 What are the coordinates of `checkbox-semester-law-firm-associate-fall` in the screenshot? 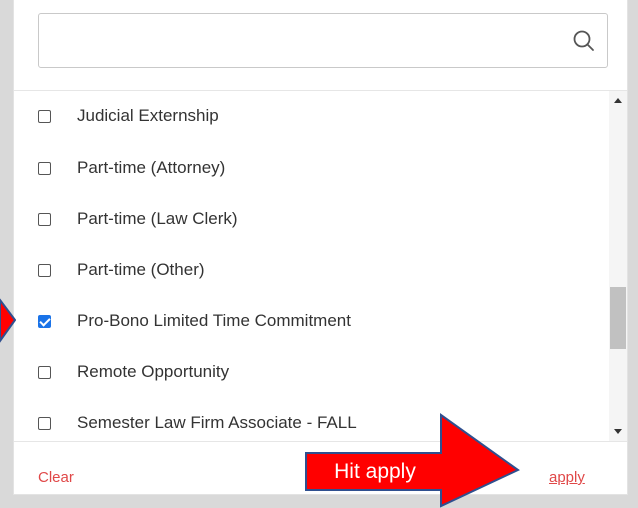 It's located at (44, 423).